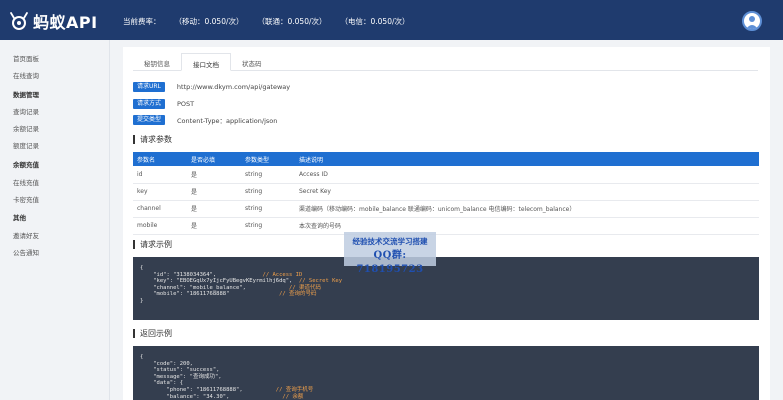 Image resolution: width=783 pixels, height=400 pixels. What do you see at coordinates (185, 294) in the screenshot?
I see `code-line: "mobile": "18611768888"` at bounding box center [185, 294].